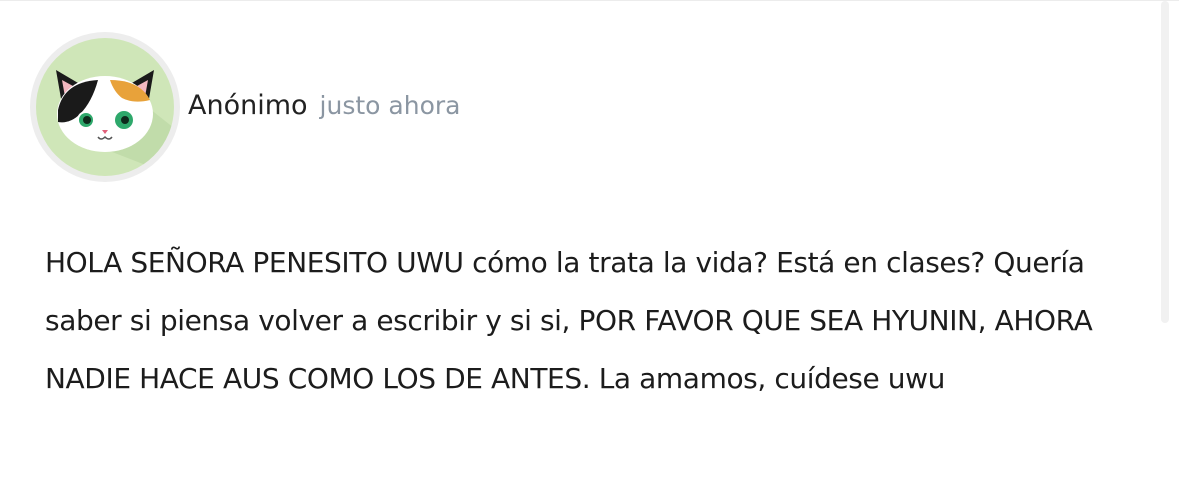 The image size is (1179, 495). I want to click on avatar, so click(105, 107).